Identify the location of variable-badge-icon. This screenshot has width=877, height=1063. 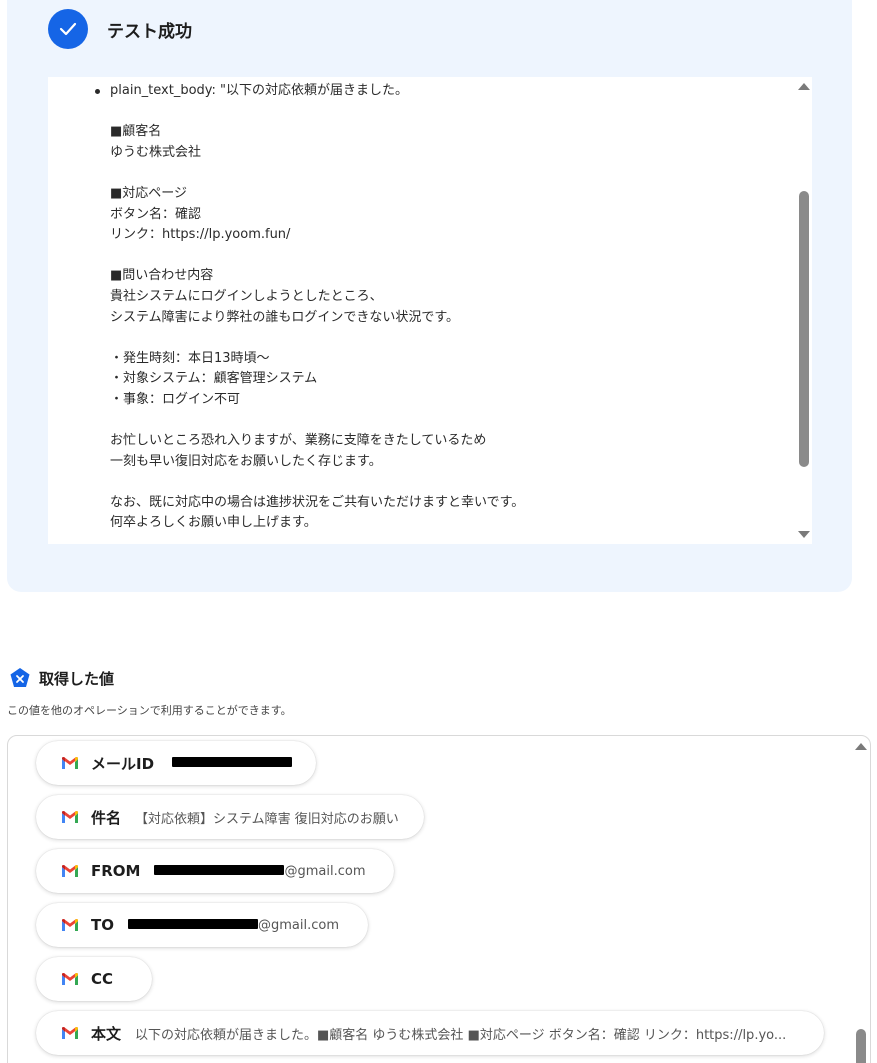
(20, 677).